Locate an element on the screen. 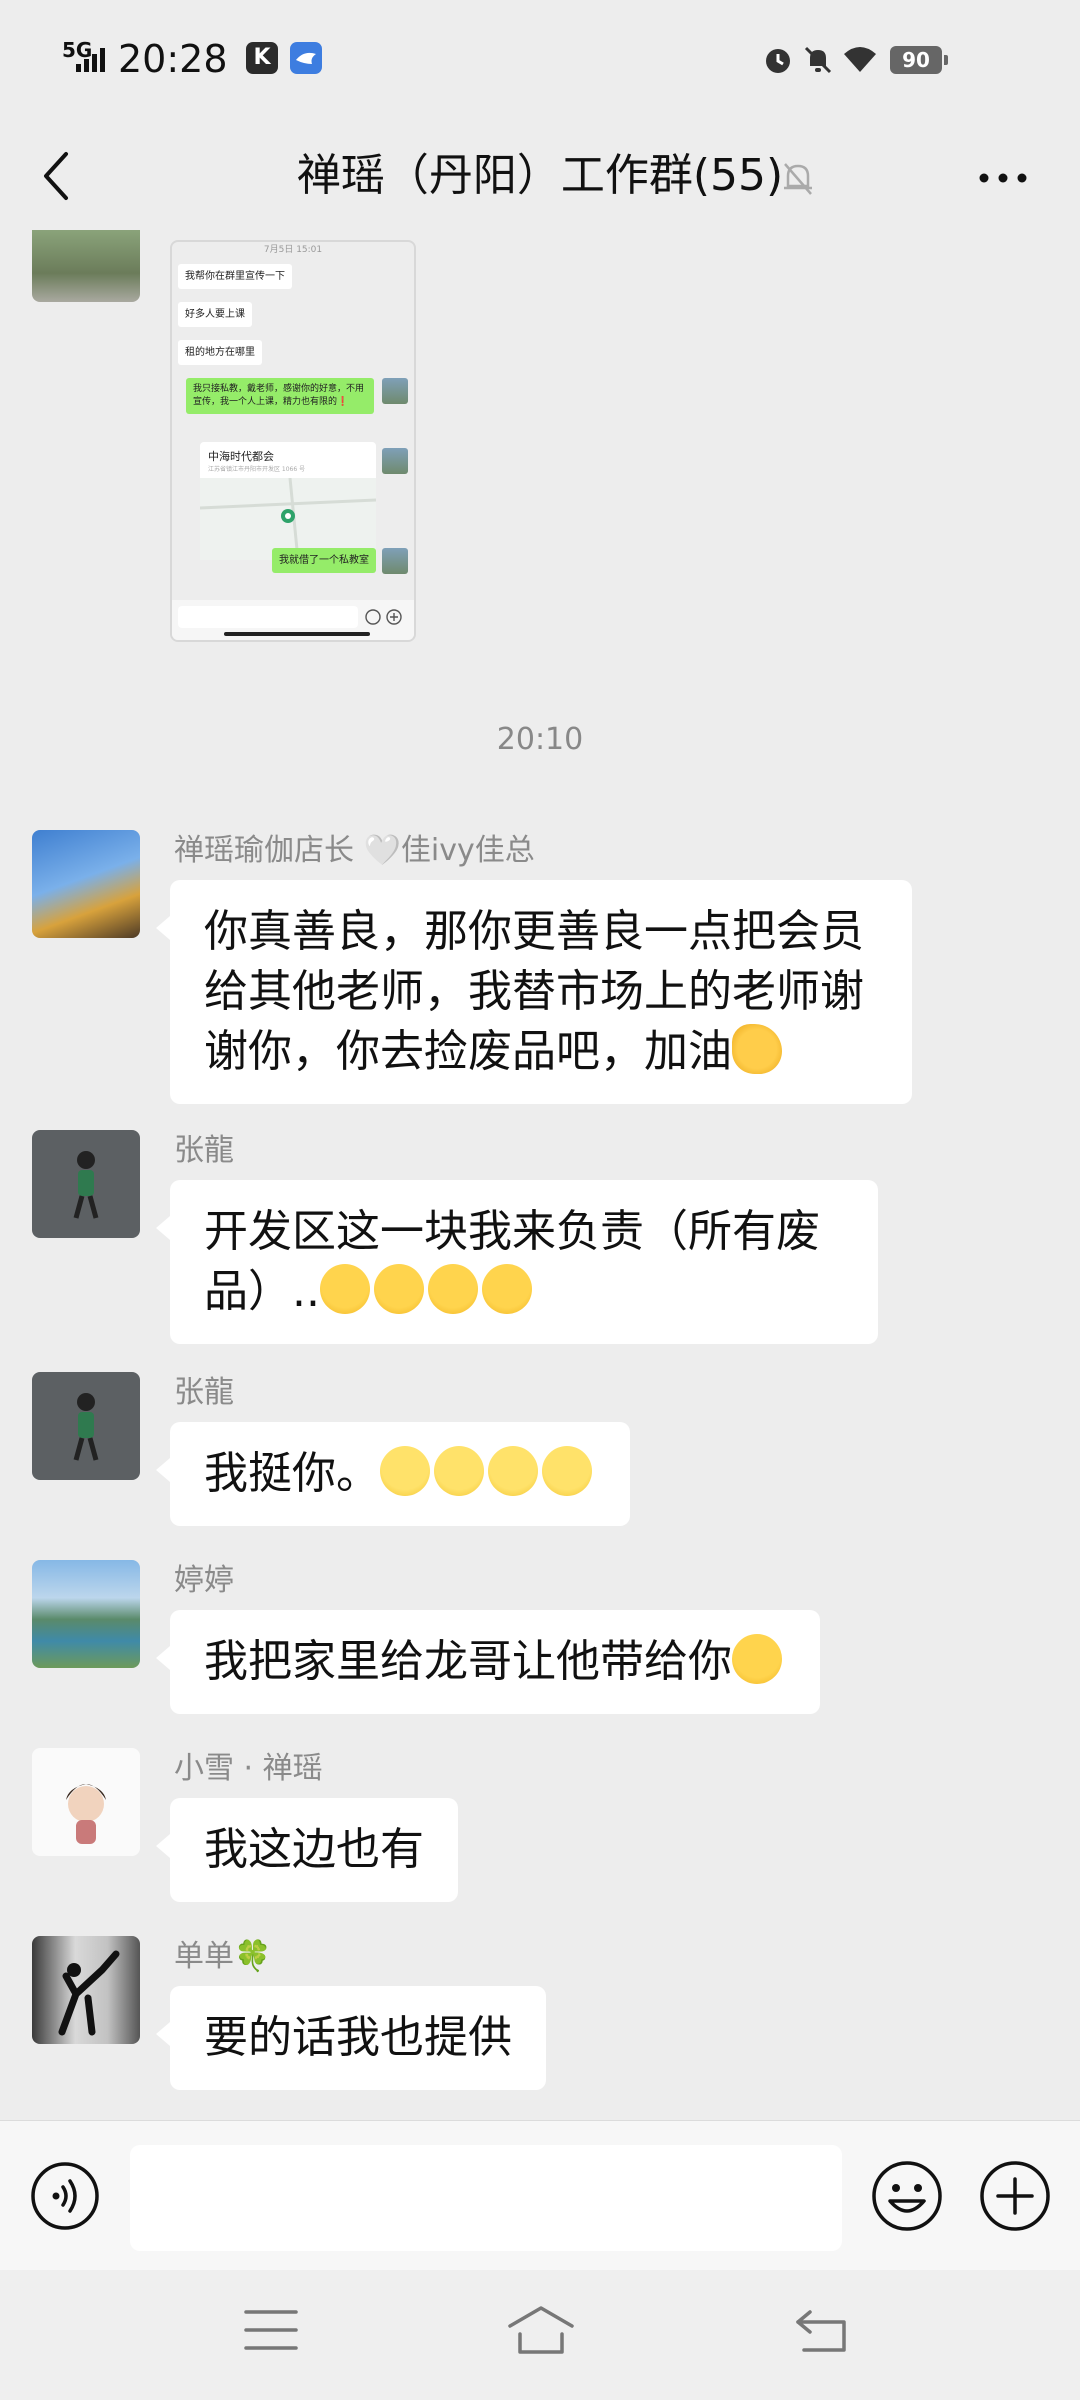  location-title: 中海时代都会 is located at coordinates (241, 456).